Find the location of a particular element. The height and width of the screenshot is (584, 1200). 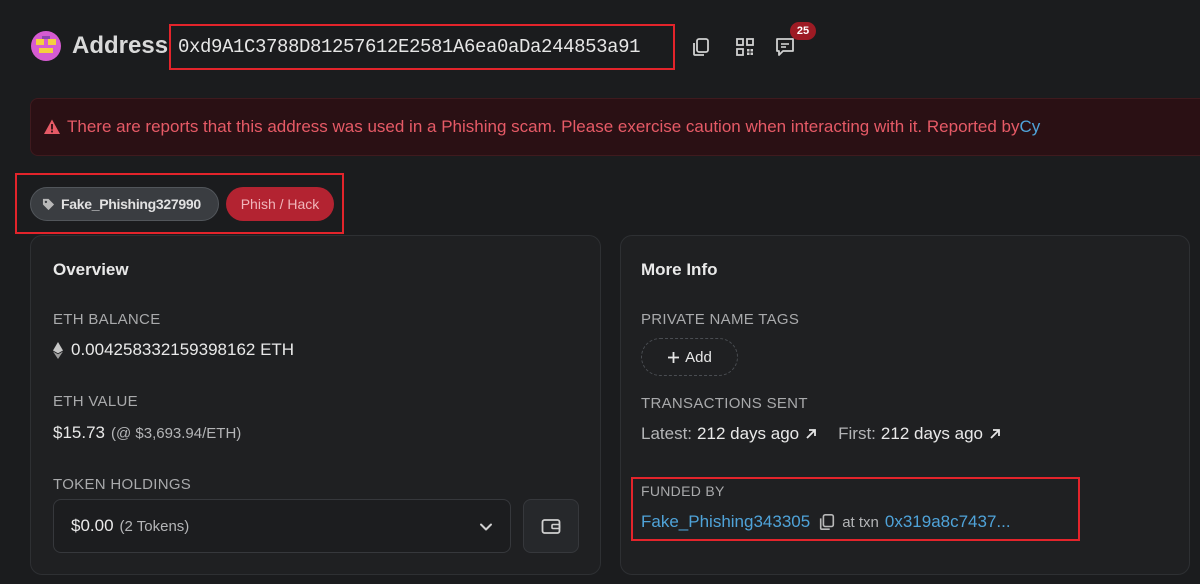

add-button-label: Add is located at coordinates (698, 357).